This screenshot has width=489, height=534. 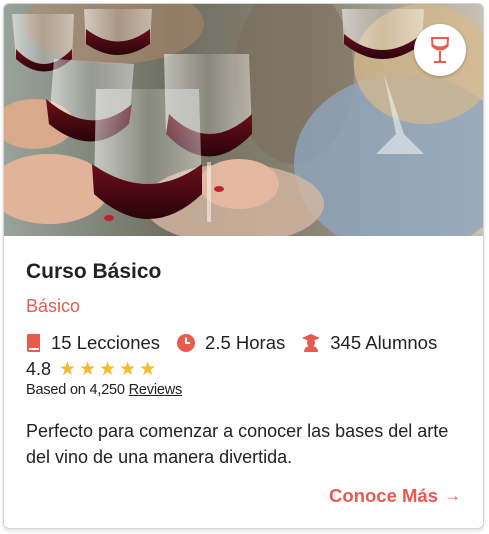 I want to click on duration-label: 2.5 Horas, so click(x=245, y=342).